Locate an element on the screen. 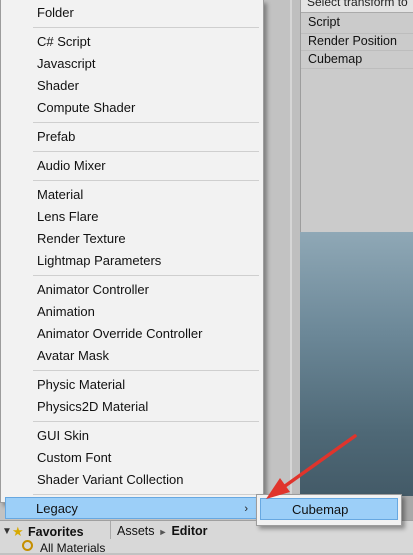 The width and height of the screenshot is (413, 555). menu-item-label: Animator Controller is located at coordinates (93, 289).